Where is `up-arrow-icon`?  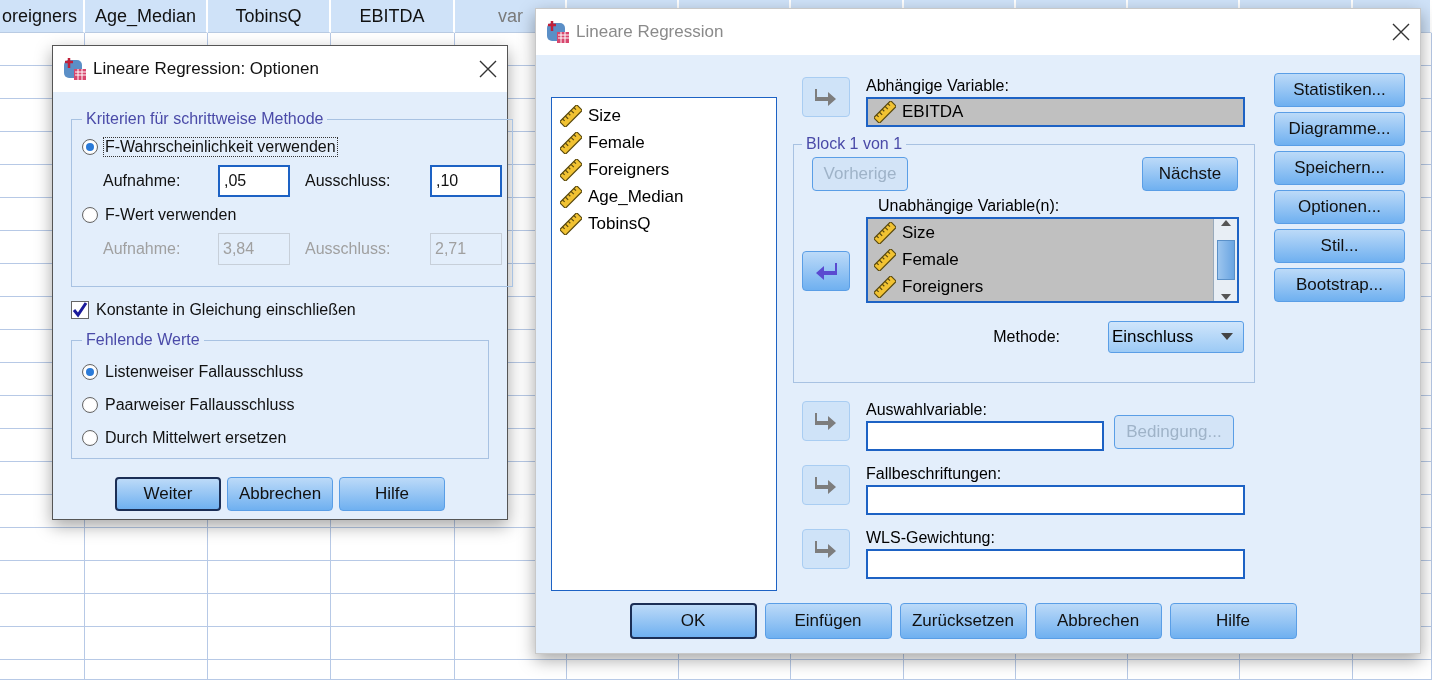
up-arrow-icon is located at coordinates (1225, 223).